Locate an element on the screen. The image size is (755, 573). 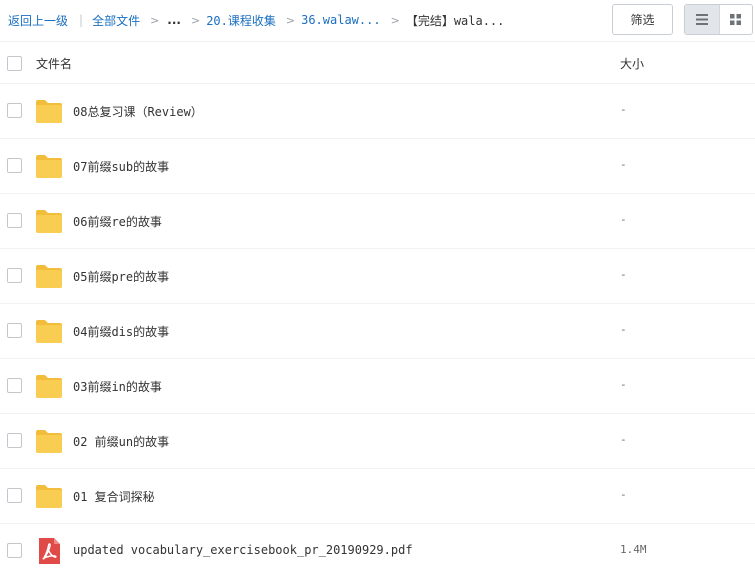
column-header-name: 文件名 is located at coordinates (54, 63).